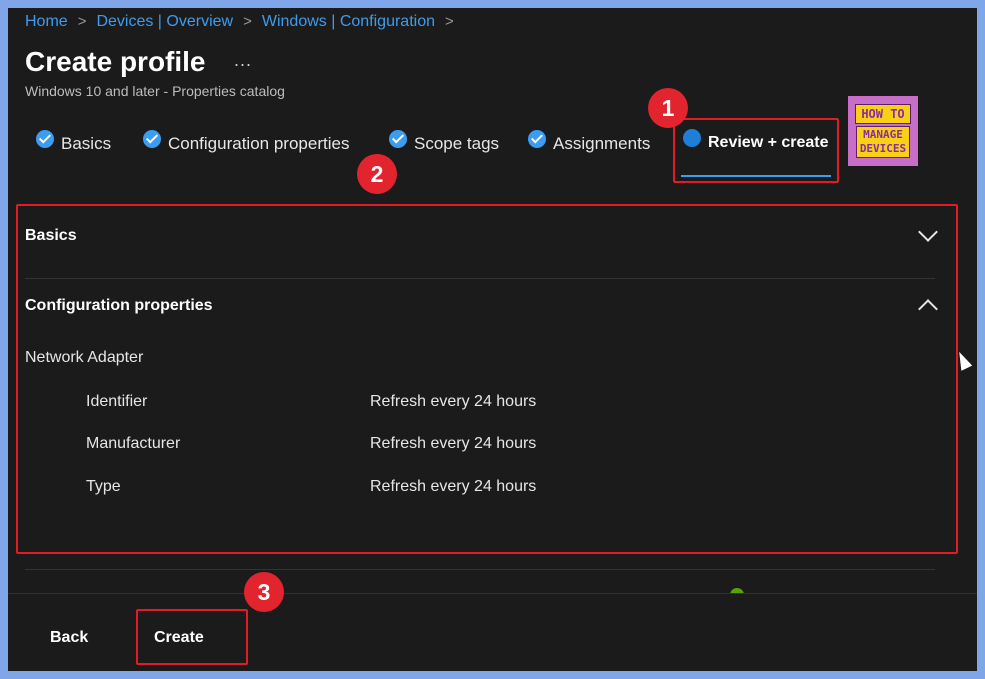 The width and height of the screenshot is (985, 679). What do you see at coordinates (117, 401) in the screenshot?
I see `setting-label-identifier: Identifier` at bounding box center [117, 401].